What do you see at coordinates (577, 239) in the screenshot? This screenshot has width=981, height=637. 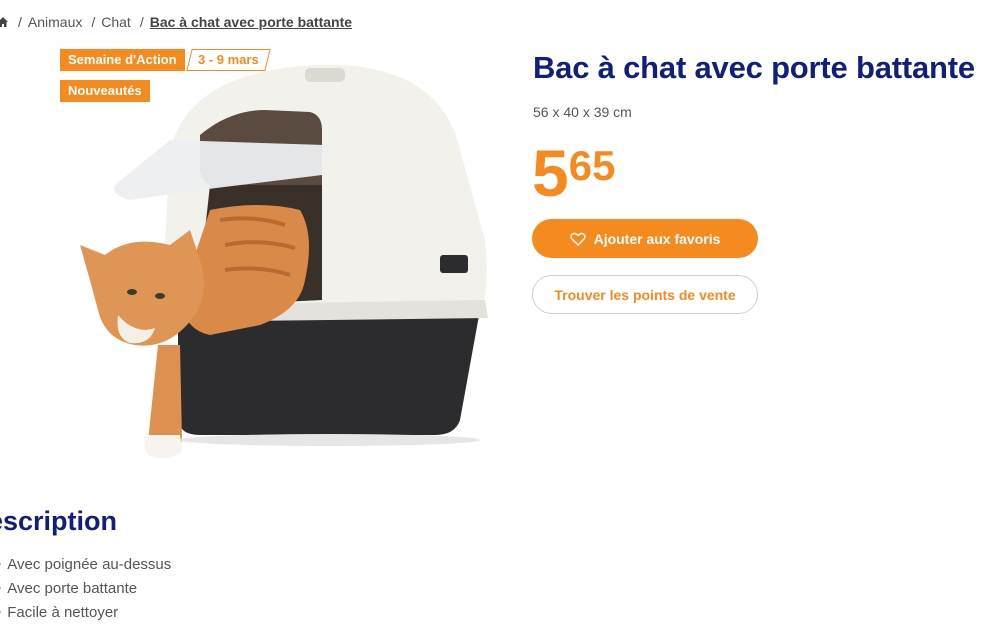 I see `heart-icon` at bounding box center [577, 239].